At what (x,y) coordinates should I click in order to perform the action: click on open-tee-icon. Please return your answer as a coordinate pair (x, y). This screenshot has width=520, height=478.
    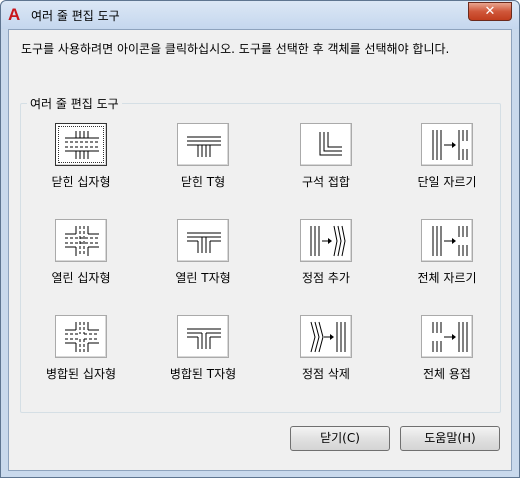
    Looking at the image, I should click on (203, 240).